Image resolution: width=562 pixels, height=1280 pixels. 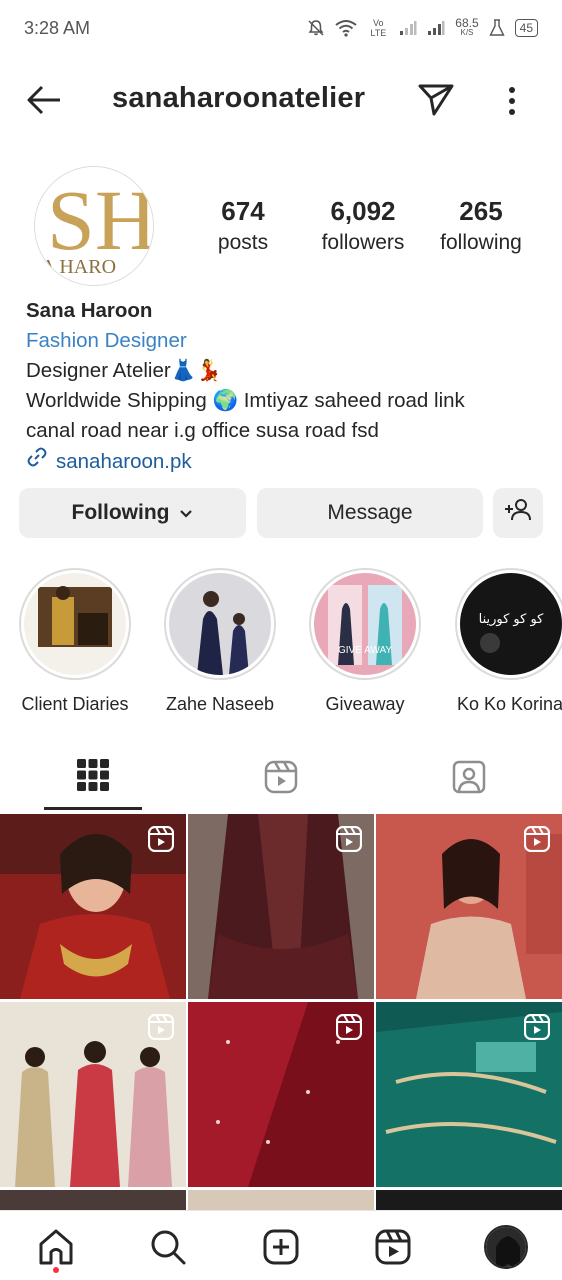 I want to click on highlight-giveaway: GIVE AWAY Giveaway, so click(x=365, y=641).